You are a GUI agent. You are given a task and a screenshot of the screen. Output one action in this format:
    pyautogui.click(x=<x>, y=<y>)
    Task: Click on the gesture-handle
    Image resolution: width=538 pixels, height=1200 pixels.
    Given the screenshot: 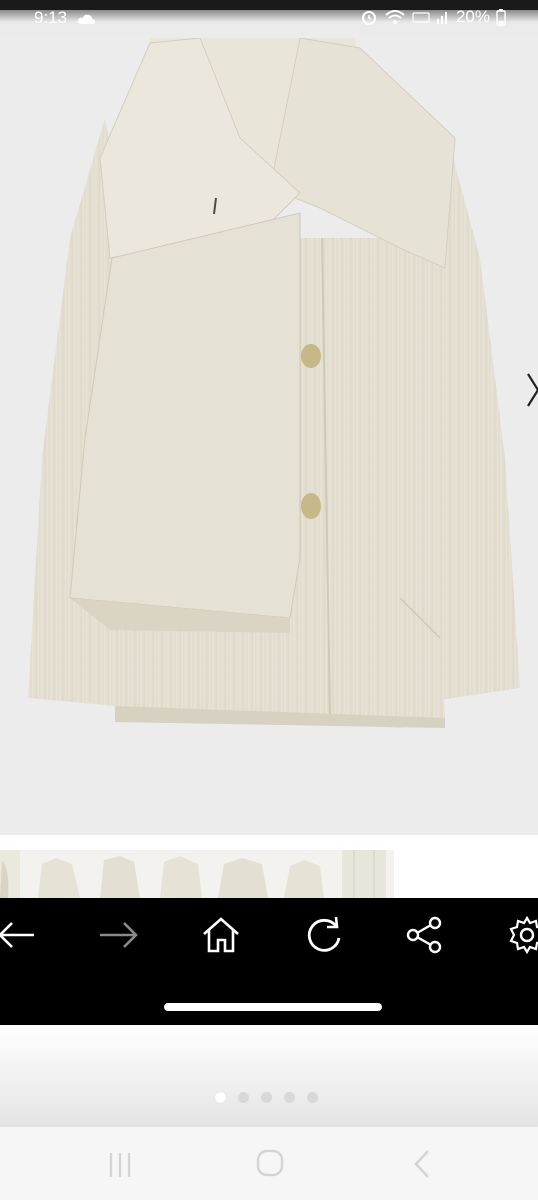 What is the action you would take?
    pyautogui.click(x=273, y=1007)
    